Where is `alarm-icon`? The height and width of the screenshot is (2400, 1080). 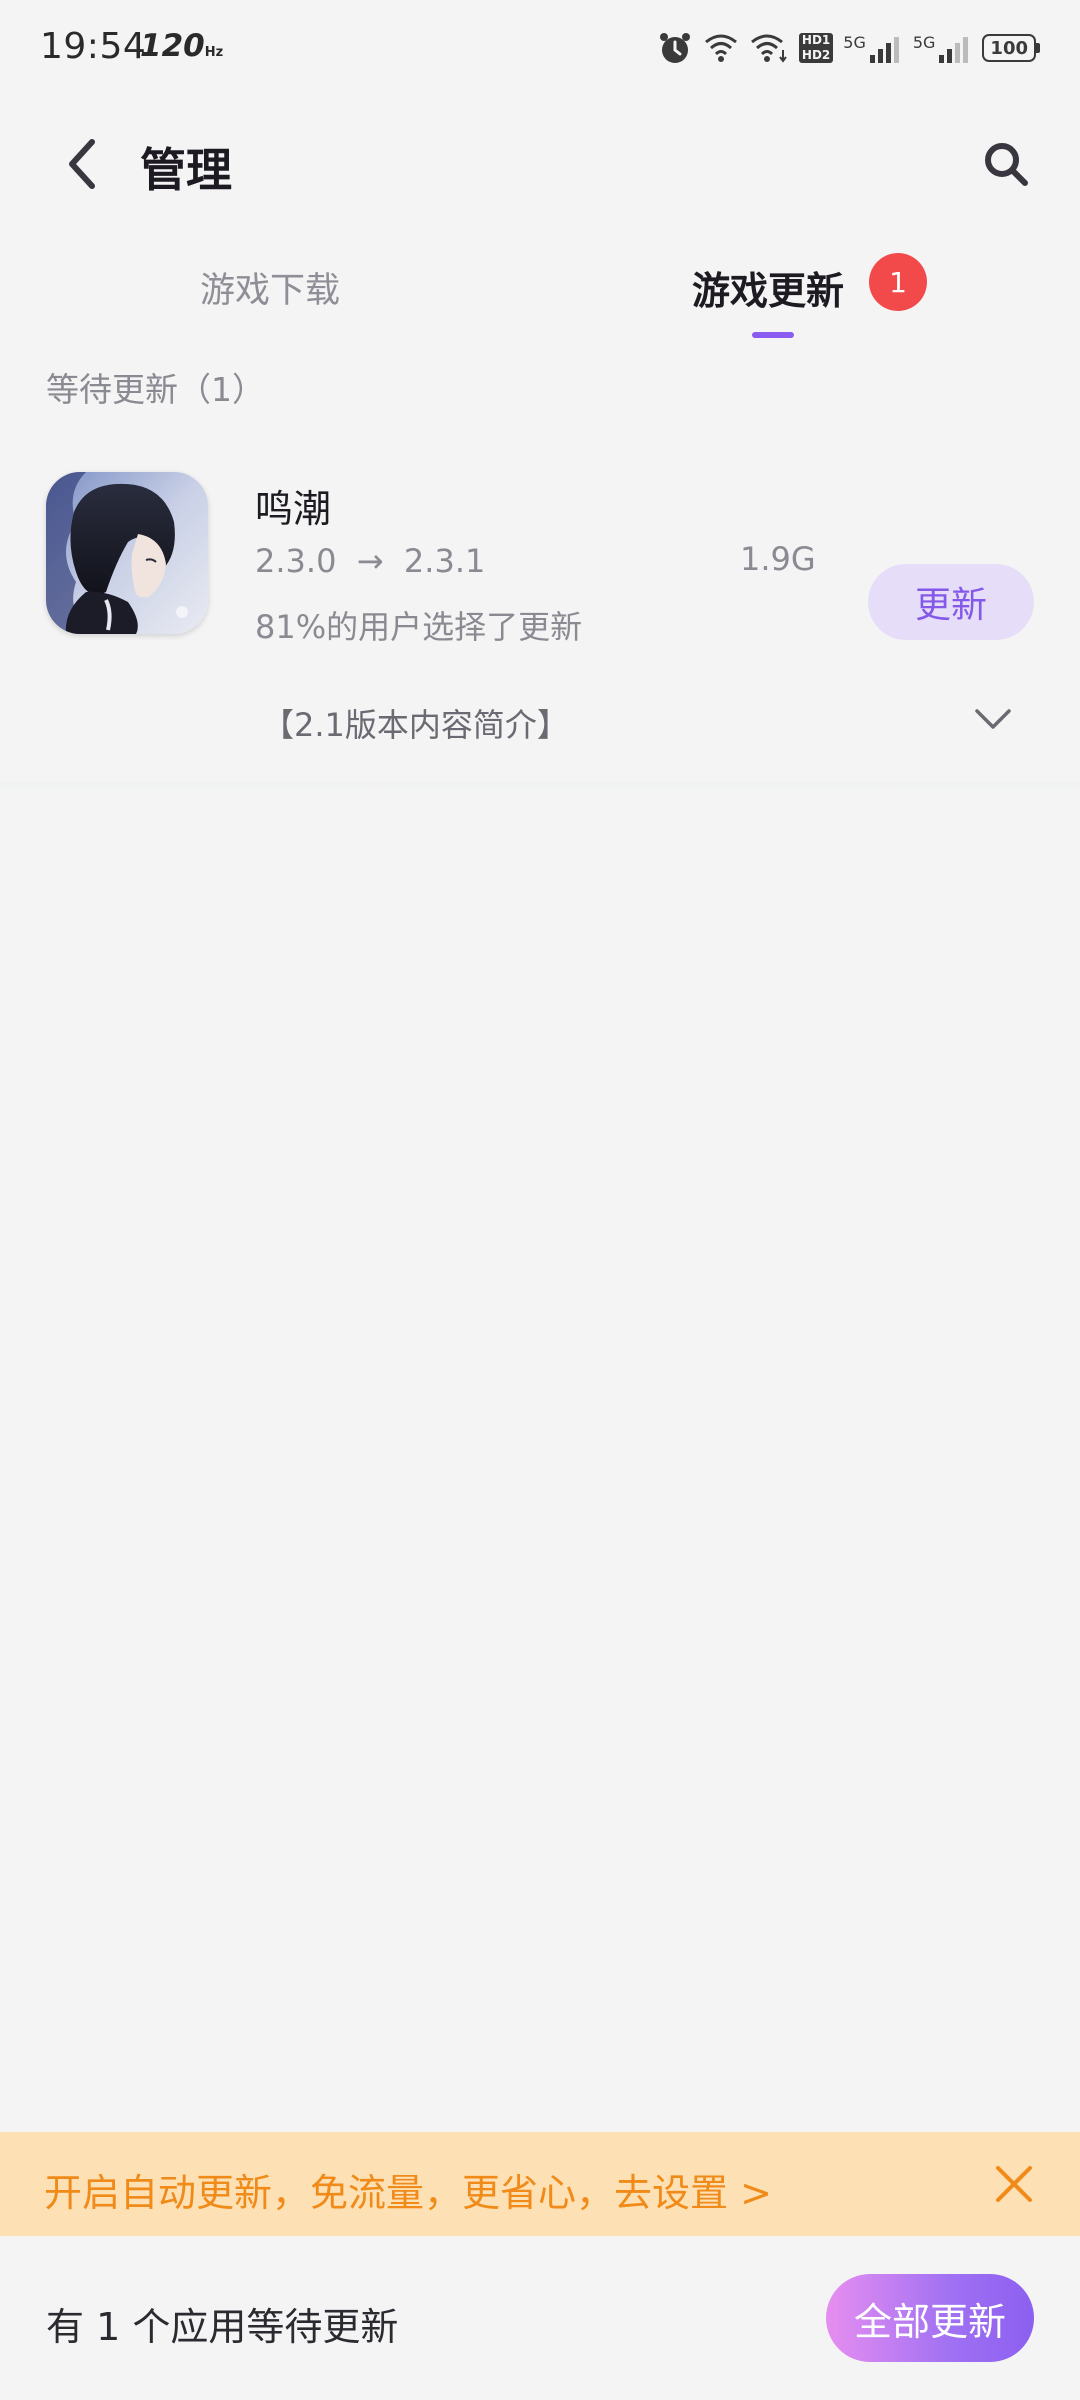 alarm-icon is located at coordinates (674, 48).